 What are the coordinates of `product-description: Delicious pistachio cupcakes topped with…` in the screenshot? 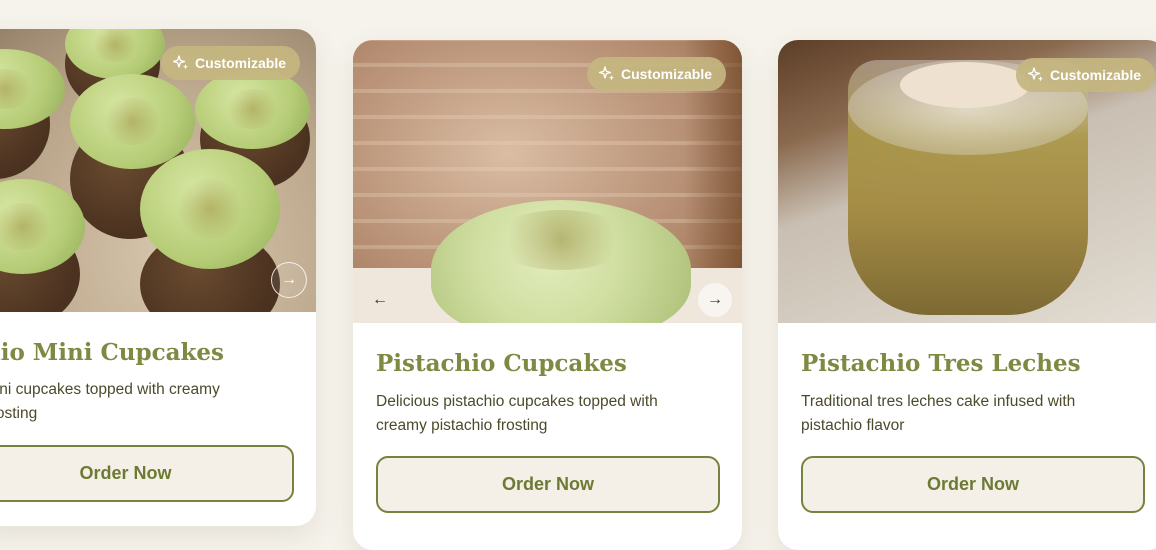 It's located at (517, 413).